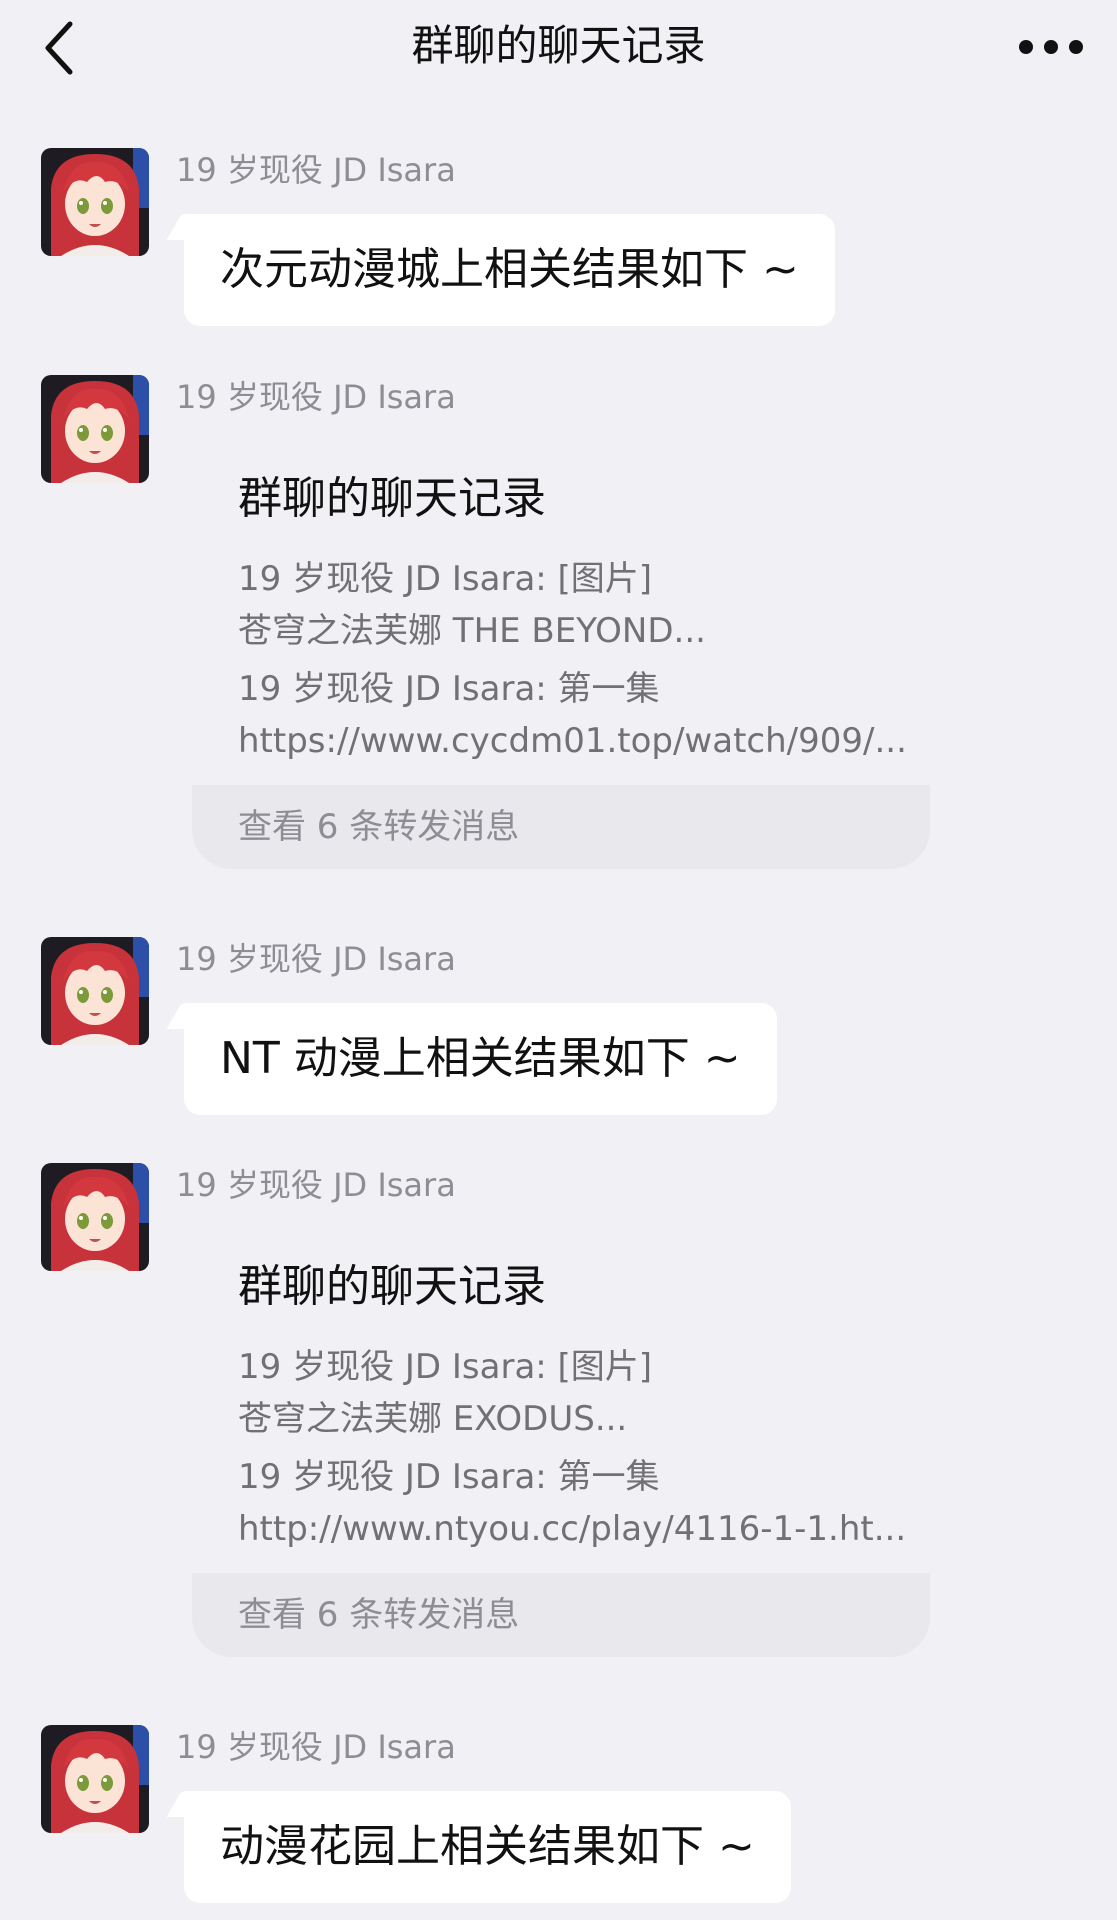 This screenshot has height=1920, width=1117. Describe the element at coordinates (1051, 47) in the screenshot. I see `more-dots-icon` at that location.